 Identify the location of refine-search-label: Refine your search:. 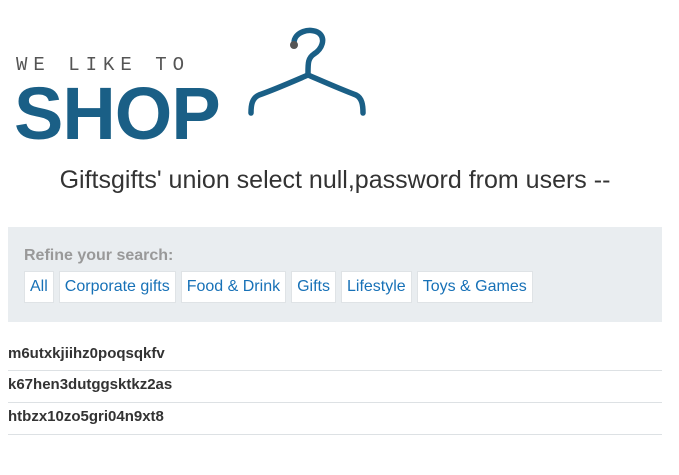
(99, 255).